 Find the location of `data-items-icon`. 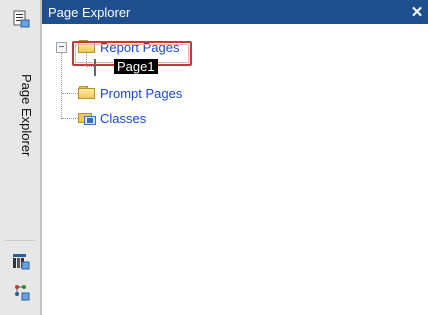

data-items-icon is located at coordinates (22, 293).